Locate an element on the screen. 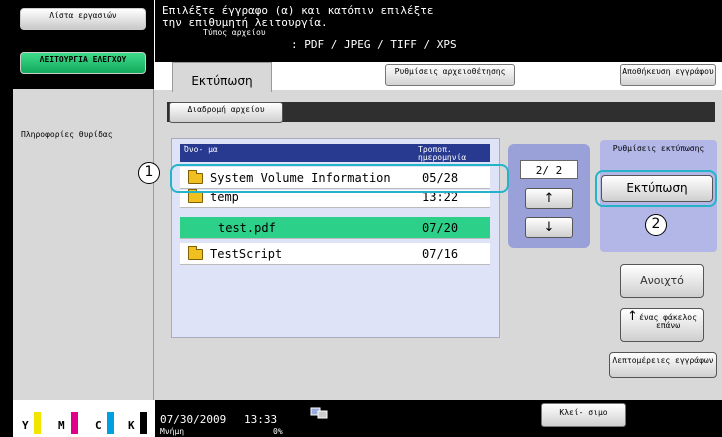 The height and width of the screenshot is (437, 722). up-arrow-icon: ↑ is located at coordinates (632, 316).